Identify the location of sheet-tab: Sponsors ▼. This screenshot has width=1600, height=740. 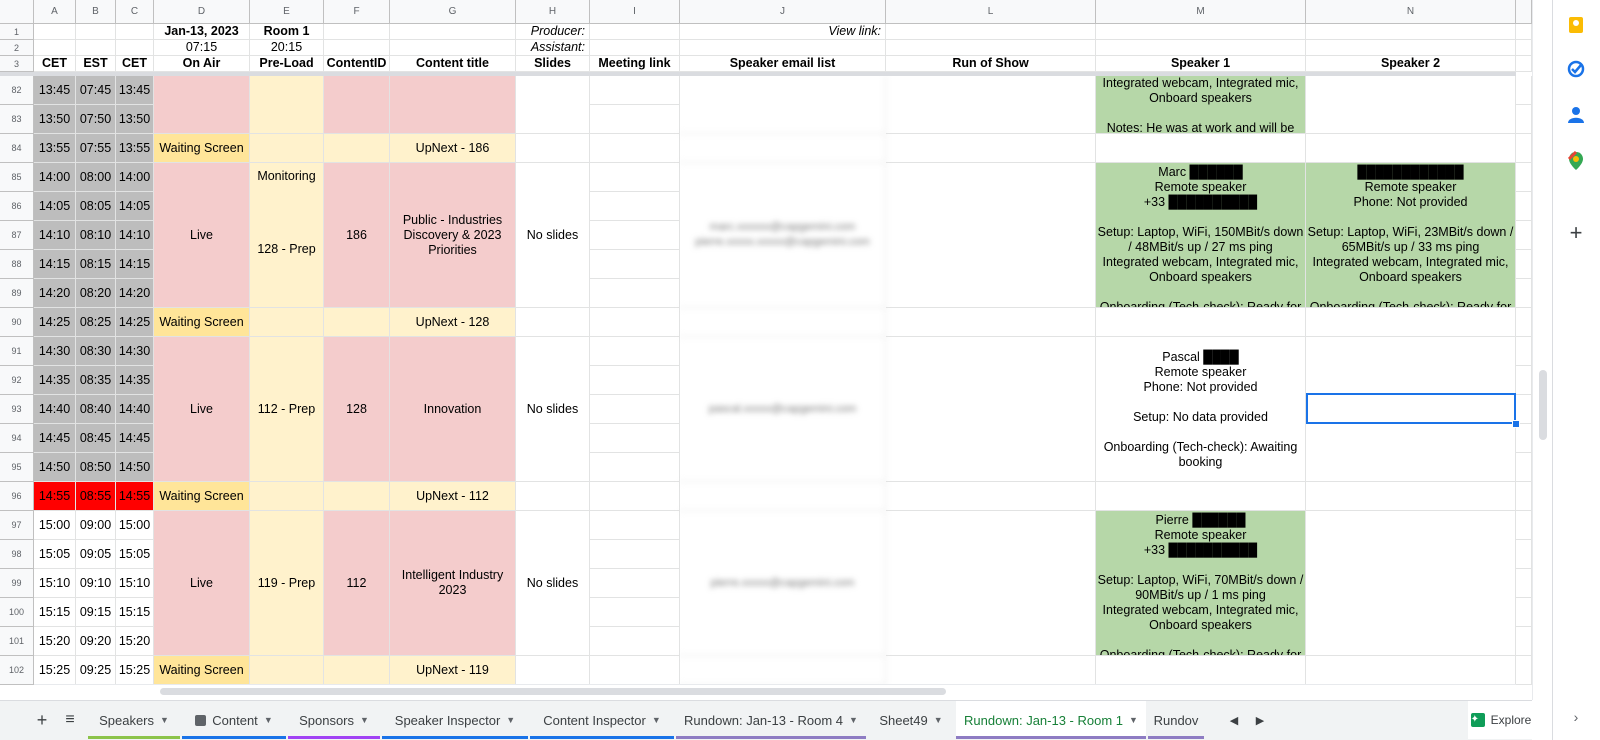
(334, 720).